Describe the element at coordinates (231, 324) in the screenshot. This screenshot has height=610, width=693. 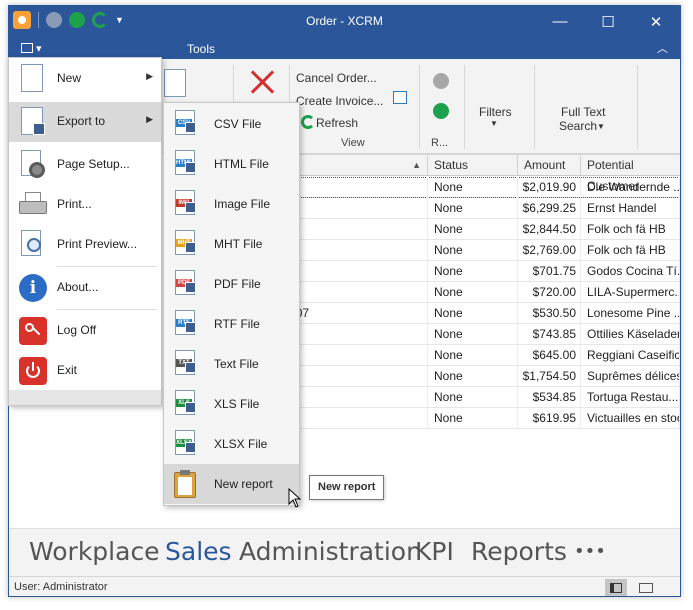
I see `export-item-rtf-file: RTF RTF File` at that location.